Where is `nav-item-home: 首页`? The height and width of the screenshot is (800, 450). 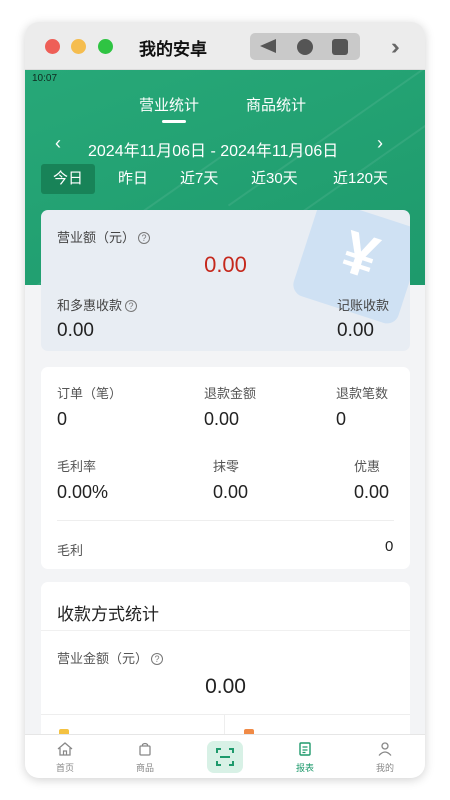 nav-item-home: 首页 is located at coordinates (65, 756).